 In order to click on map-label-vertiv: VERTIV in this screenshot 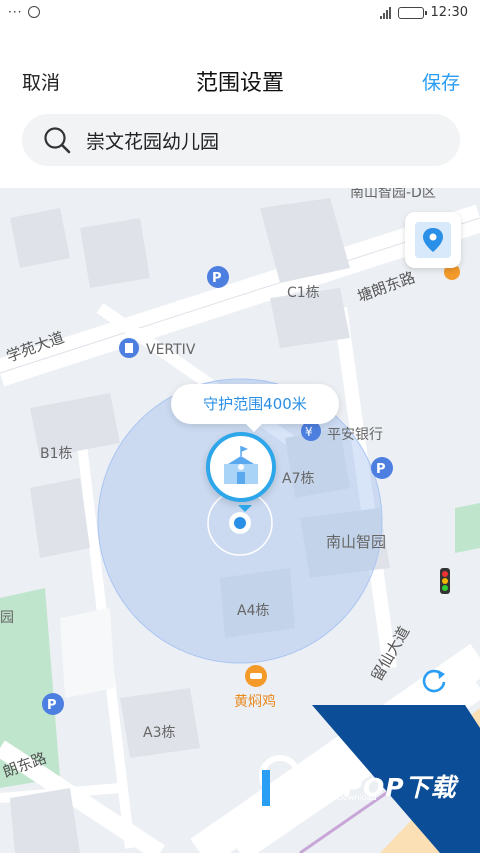, I will do `click(171, 350)`.